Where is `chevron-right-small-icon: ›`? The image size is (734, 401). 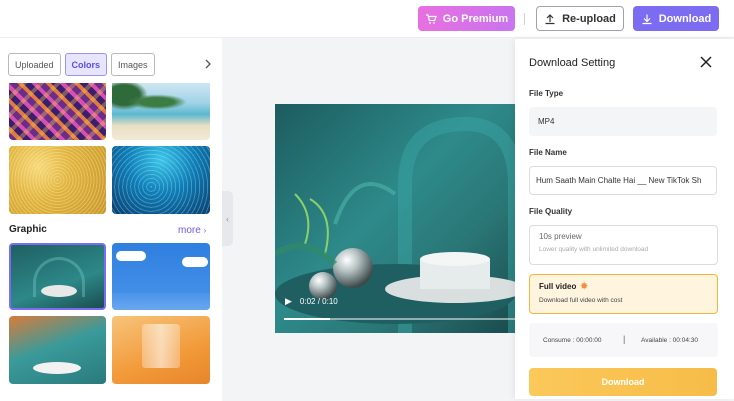 chevron-right-small-icon: › is located at coordinates (205, 230).